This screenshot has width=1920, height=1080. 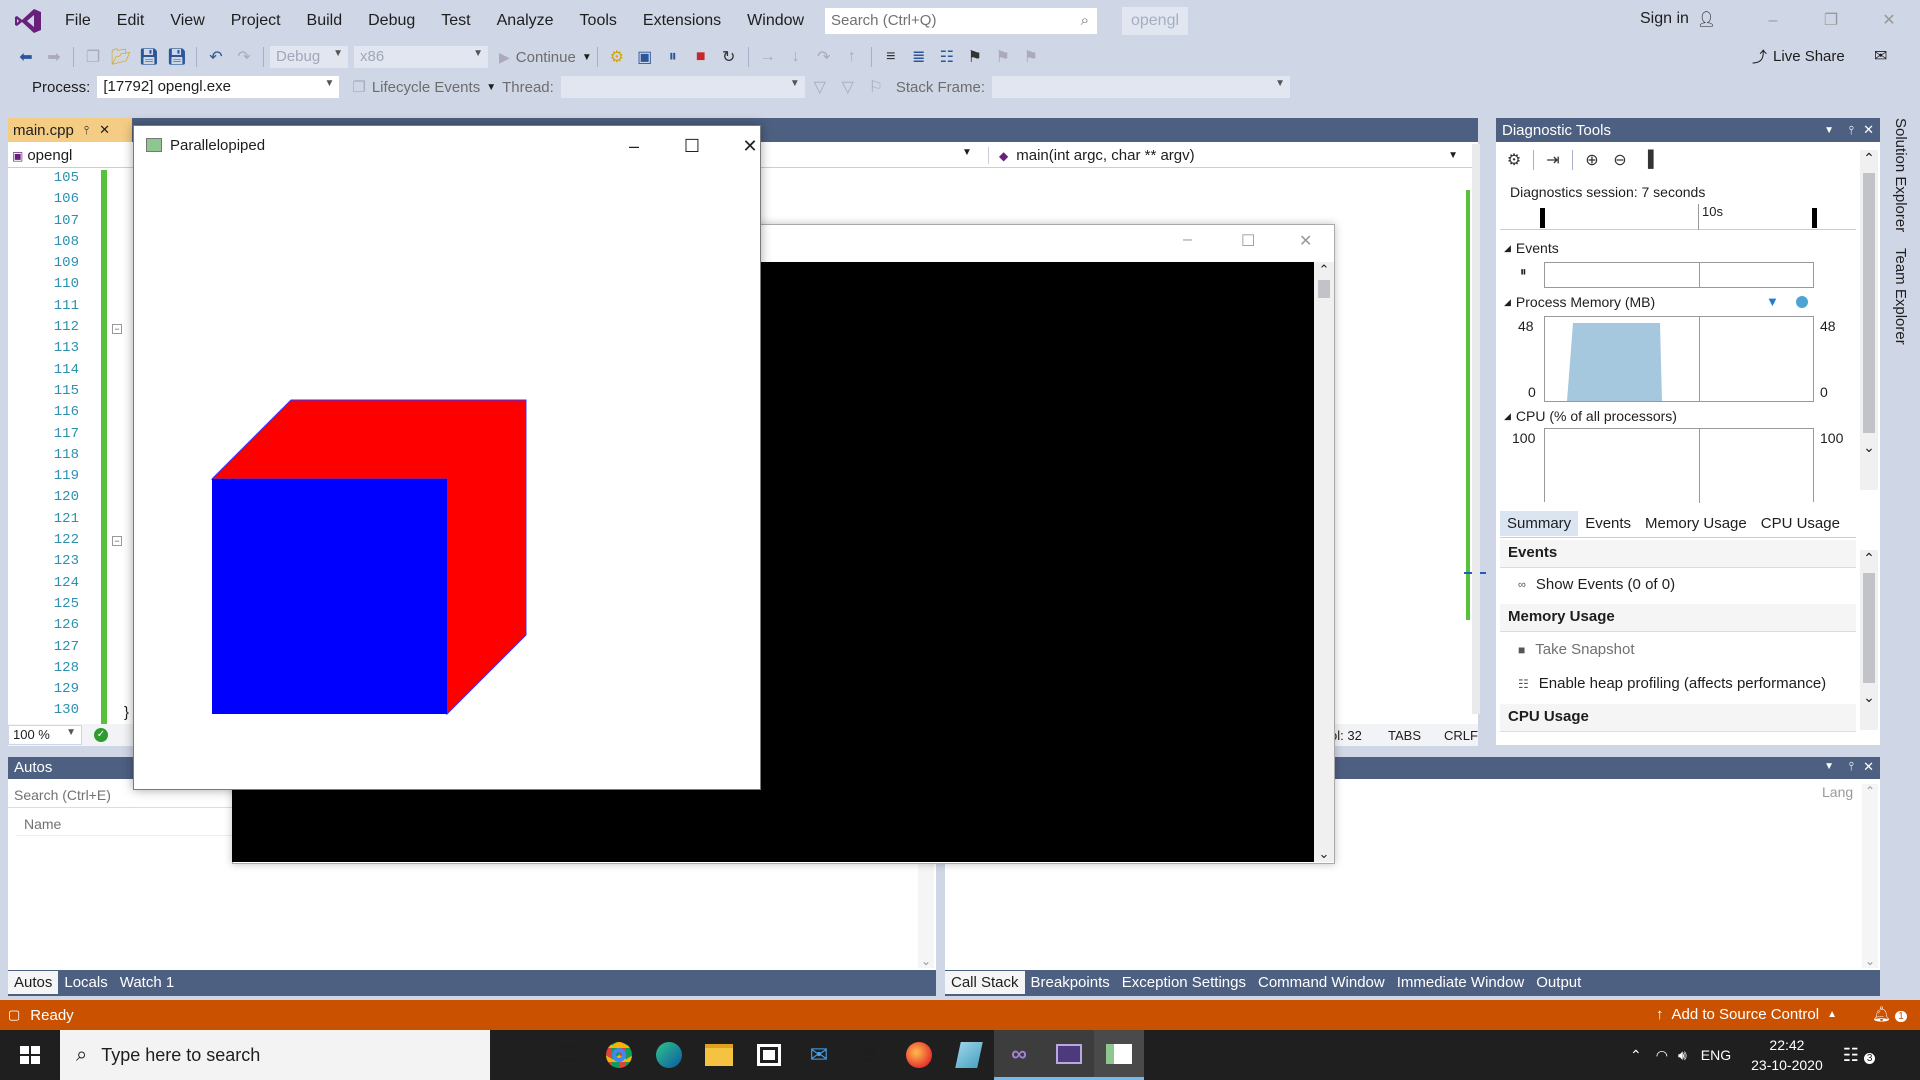 What do you see at coordinates (769, 1055) in the screenshot?
I see `store-icon` at bounding box center [769, 1055].